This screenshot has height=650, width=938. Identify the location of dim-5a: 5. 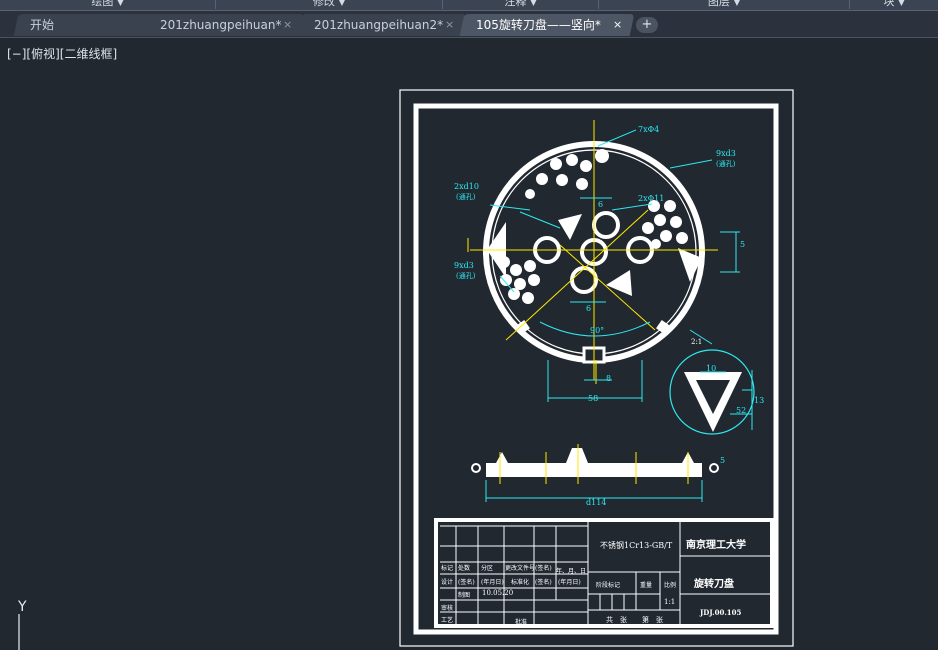
(743, 244).